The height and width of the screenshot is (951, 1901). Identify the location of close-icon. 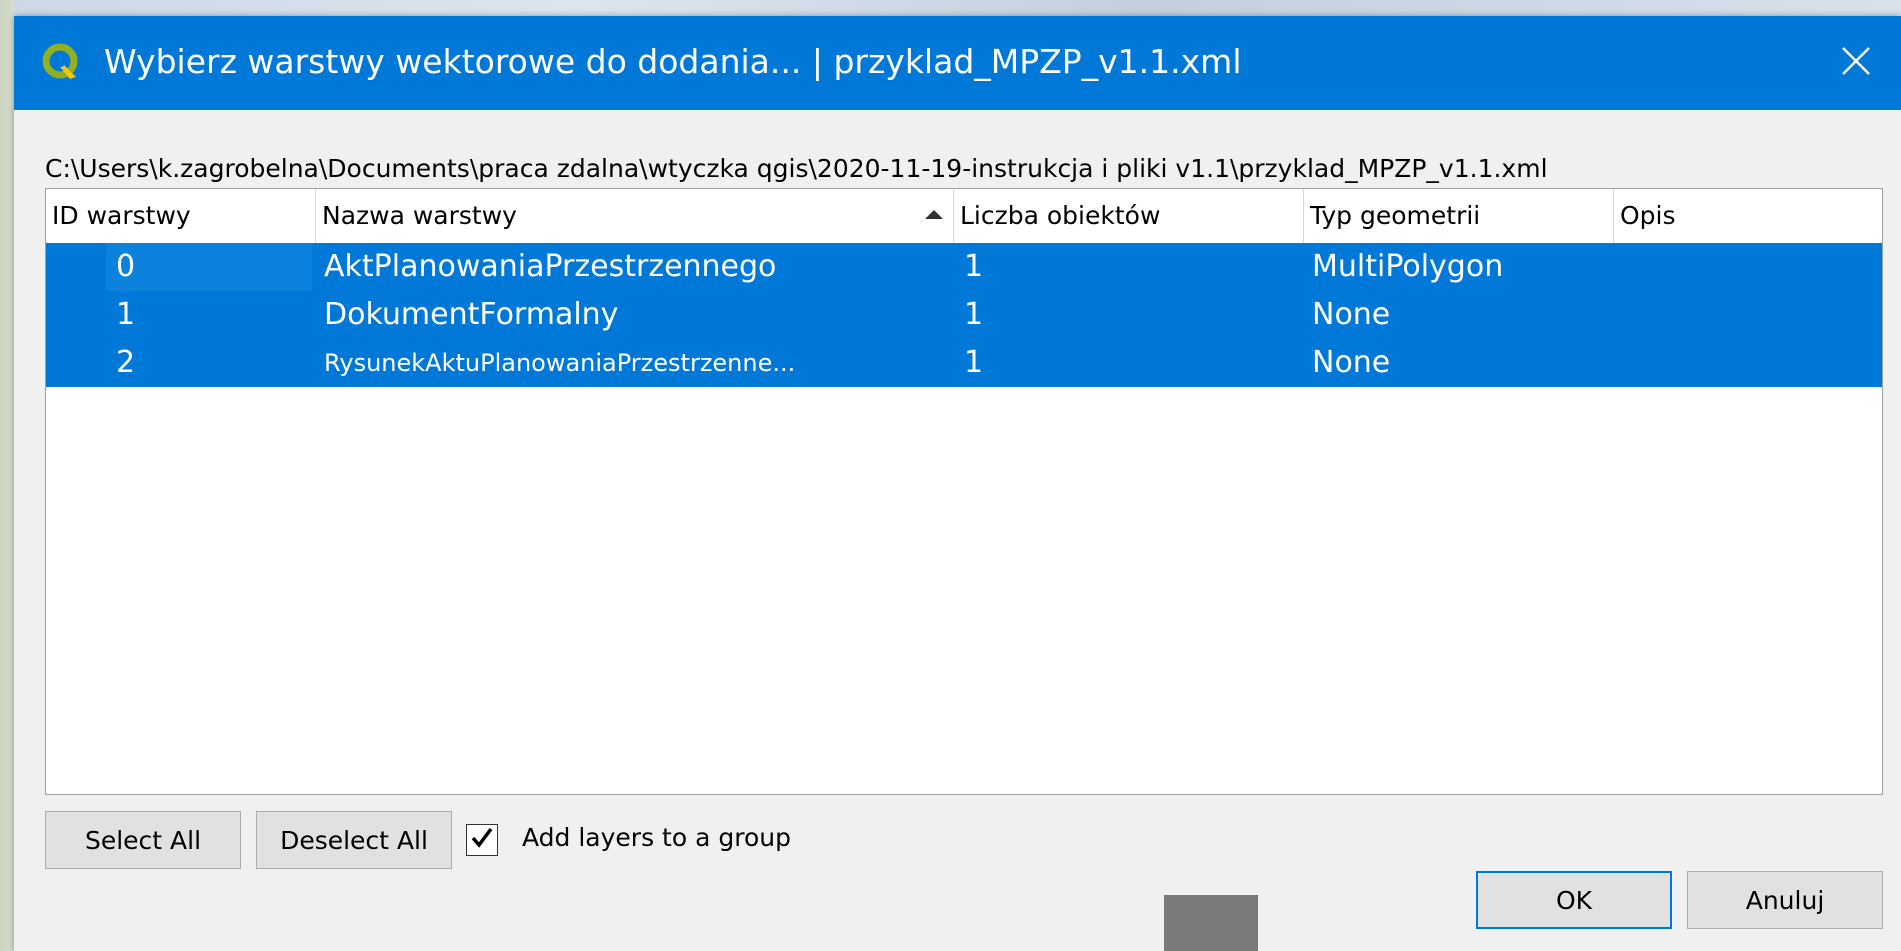
(1856, 63).